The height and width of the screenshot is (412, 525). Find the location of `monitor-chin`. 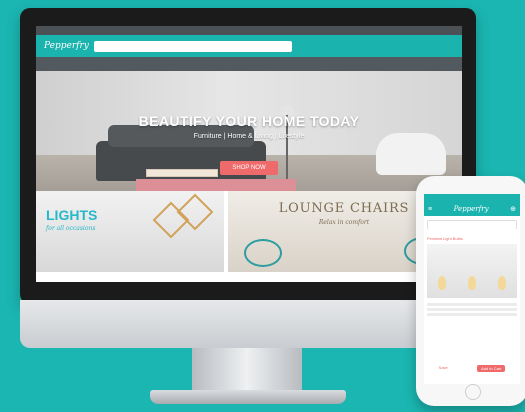

monitor-chin is located at coordinates (248, 324).